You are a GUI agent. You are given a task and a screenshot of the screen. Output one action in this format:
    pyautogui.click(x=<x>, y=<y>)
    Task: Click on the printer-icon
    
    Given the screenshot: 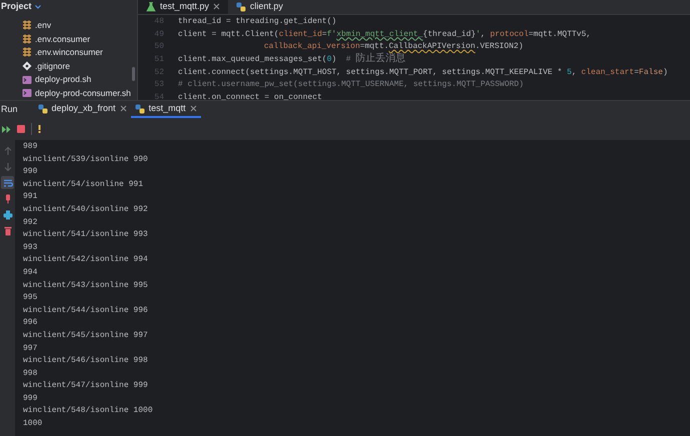 What is the action you would take?
    pyautogui.click(x=7, y=215)
    